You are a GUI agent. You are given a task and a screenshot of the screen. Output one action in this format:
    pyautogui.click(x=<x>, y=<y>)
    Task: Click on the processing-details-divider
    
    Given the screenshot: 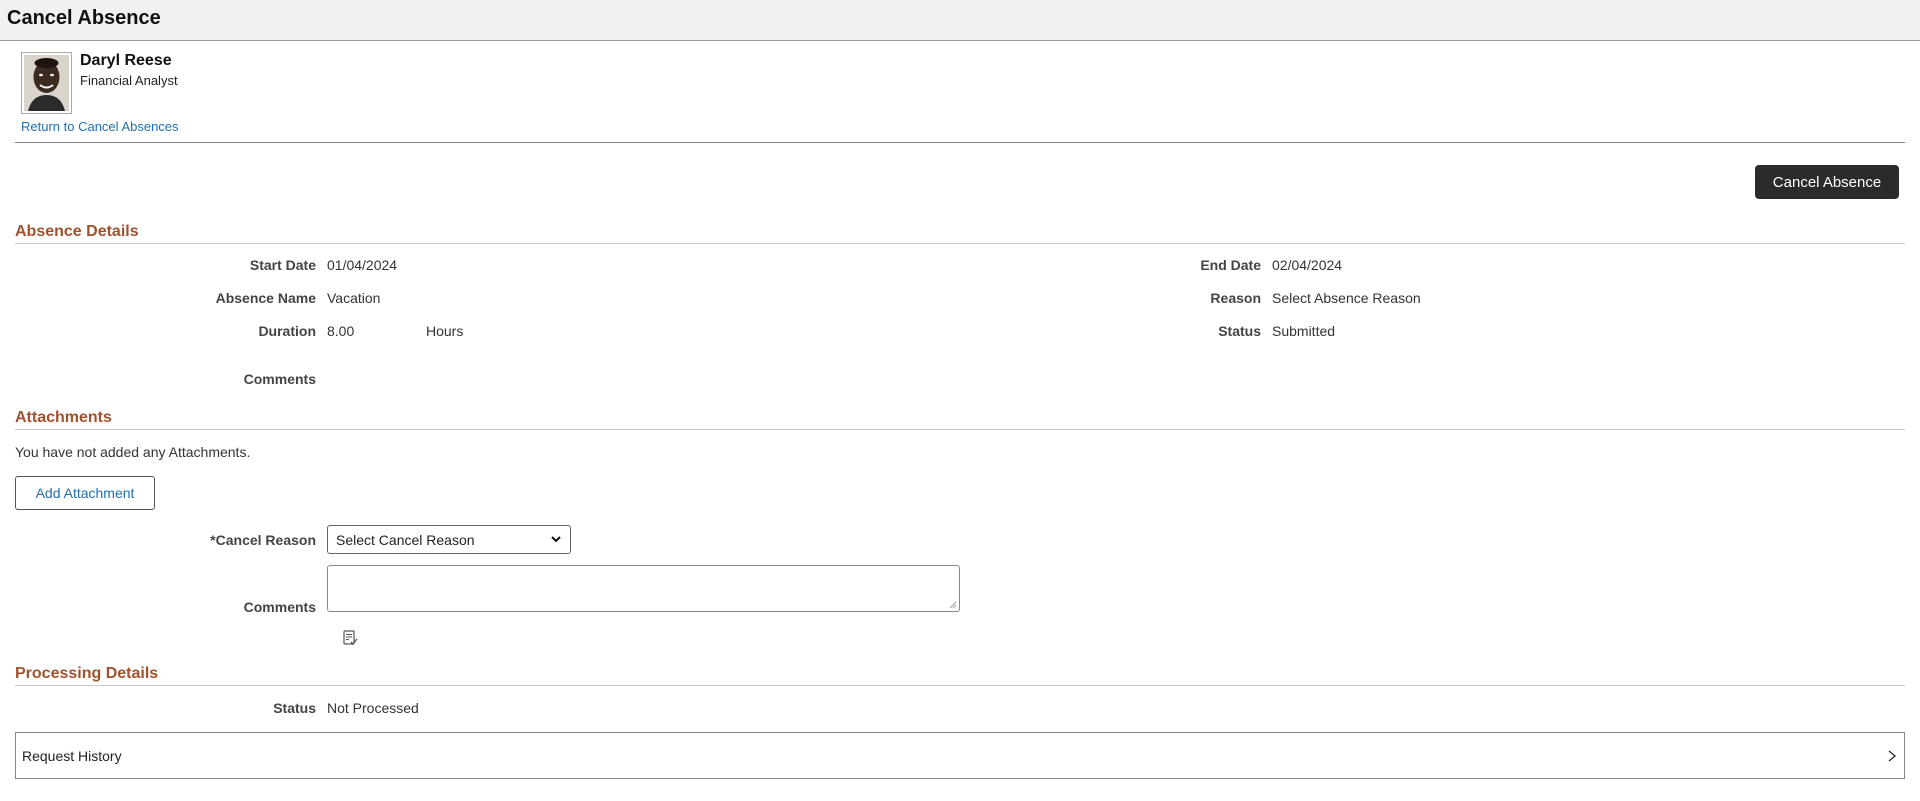 What is the action you would take?
    pyautogui.click(x=960, y=685)
    